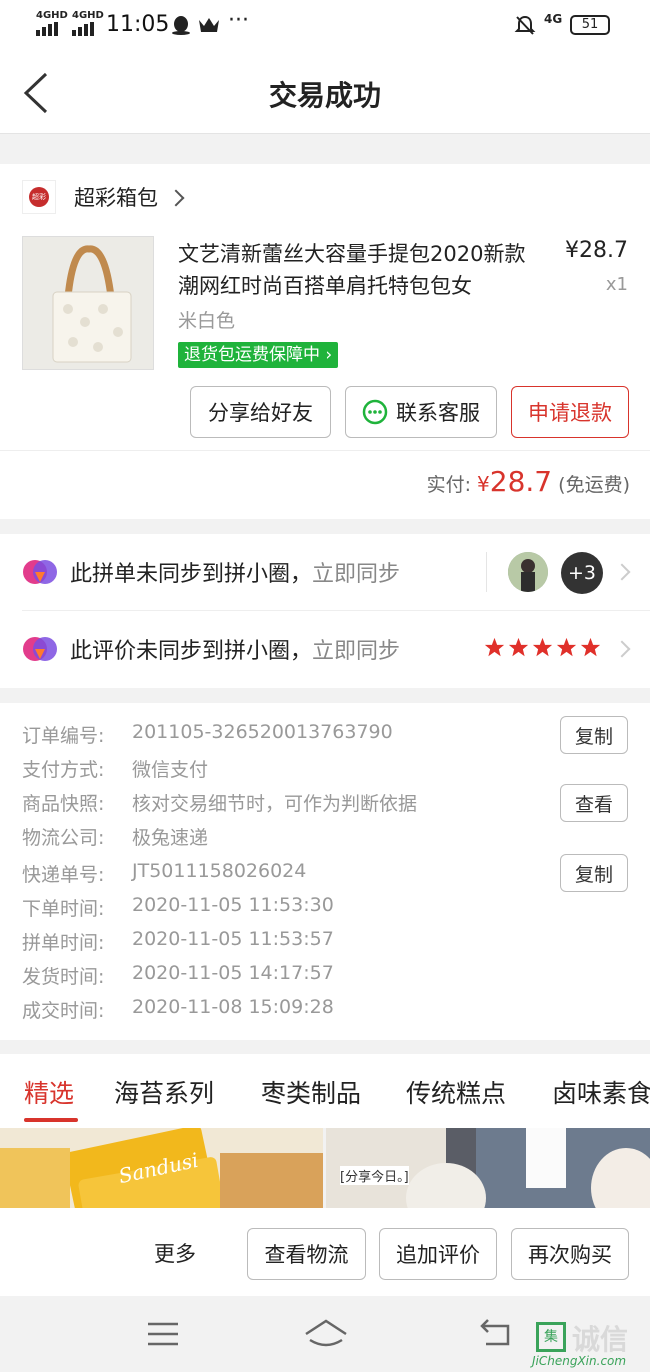 The image size is (650, 1372). I want to click on order-no-label: 订单编号:, so click(63, 736).